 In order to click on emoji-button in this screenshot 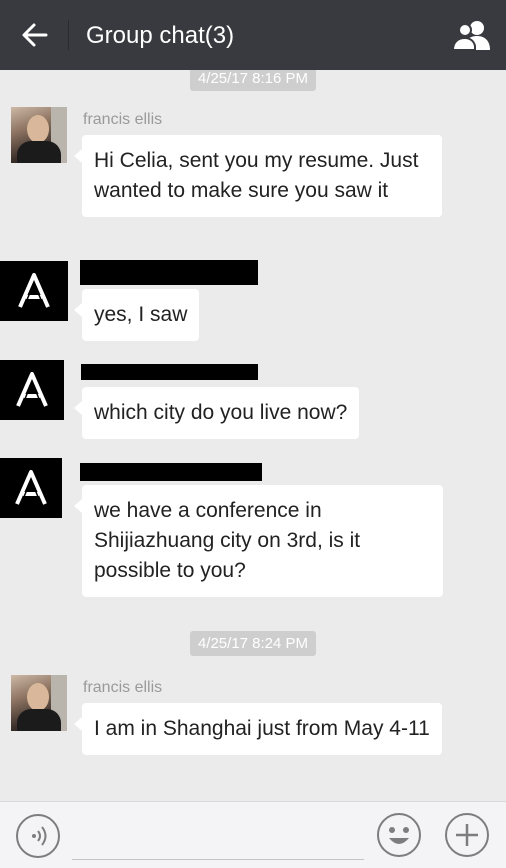, I will do `click(399, 835)`.